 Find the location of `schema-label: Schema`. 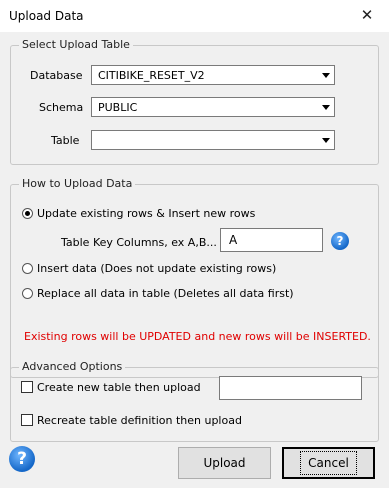

schema-label: Schema is located at coordinates (61, 107).